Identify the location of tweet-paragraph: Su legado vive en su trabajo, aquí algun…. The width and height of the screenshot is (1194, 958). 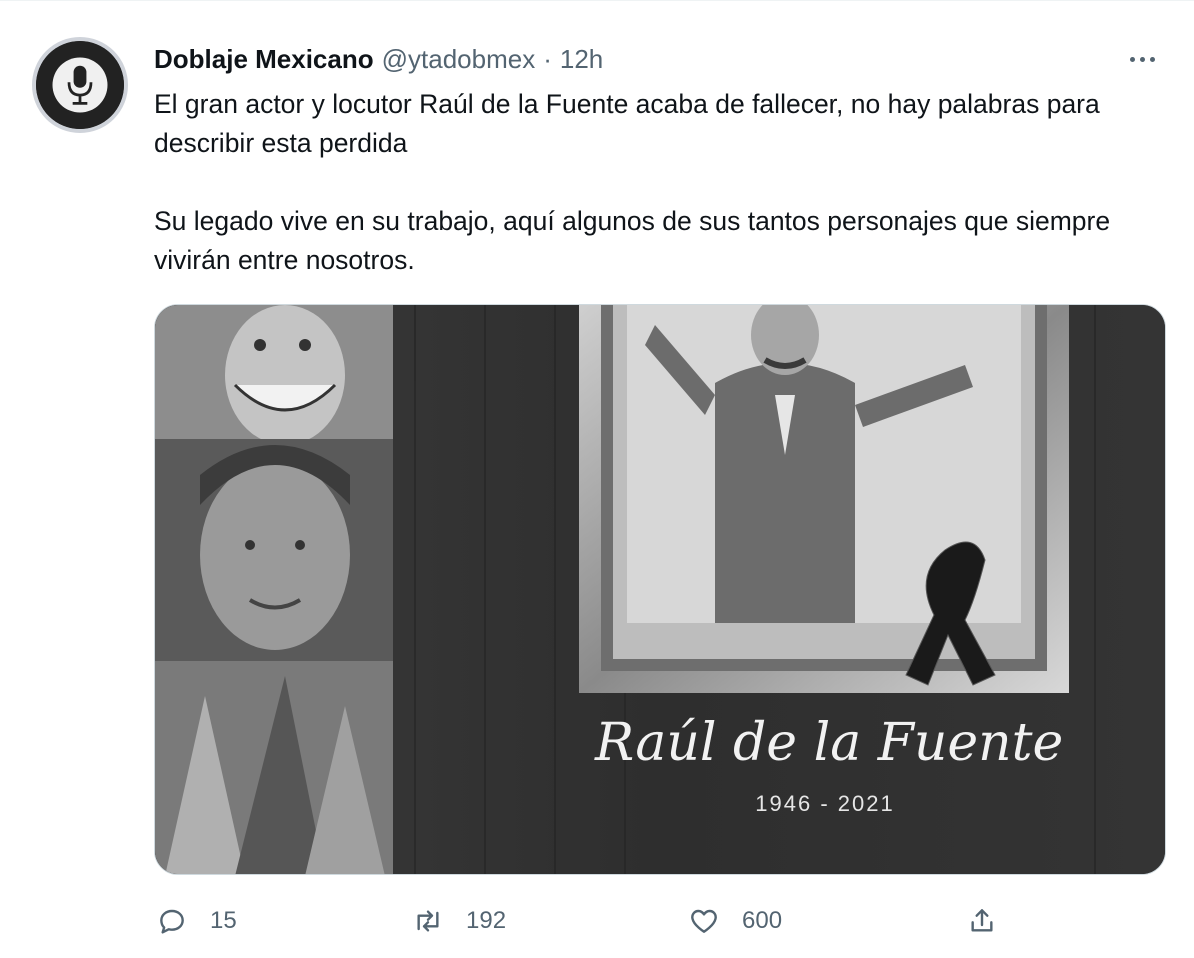
(632, 240).